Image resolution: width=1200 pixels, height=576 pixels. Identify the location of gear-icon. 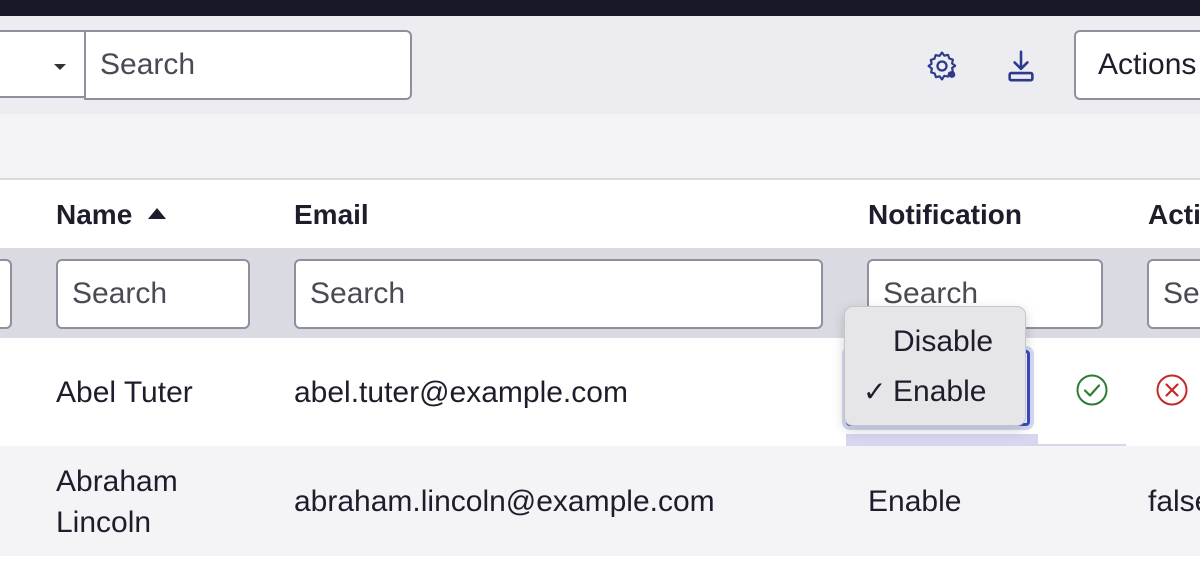
(942, 66).